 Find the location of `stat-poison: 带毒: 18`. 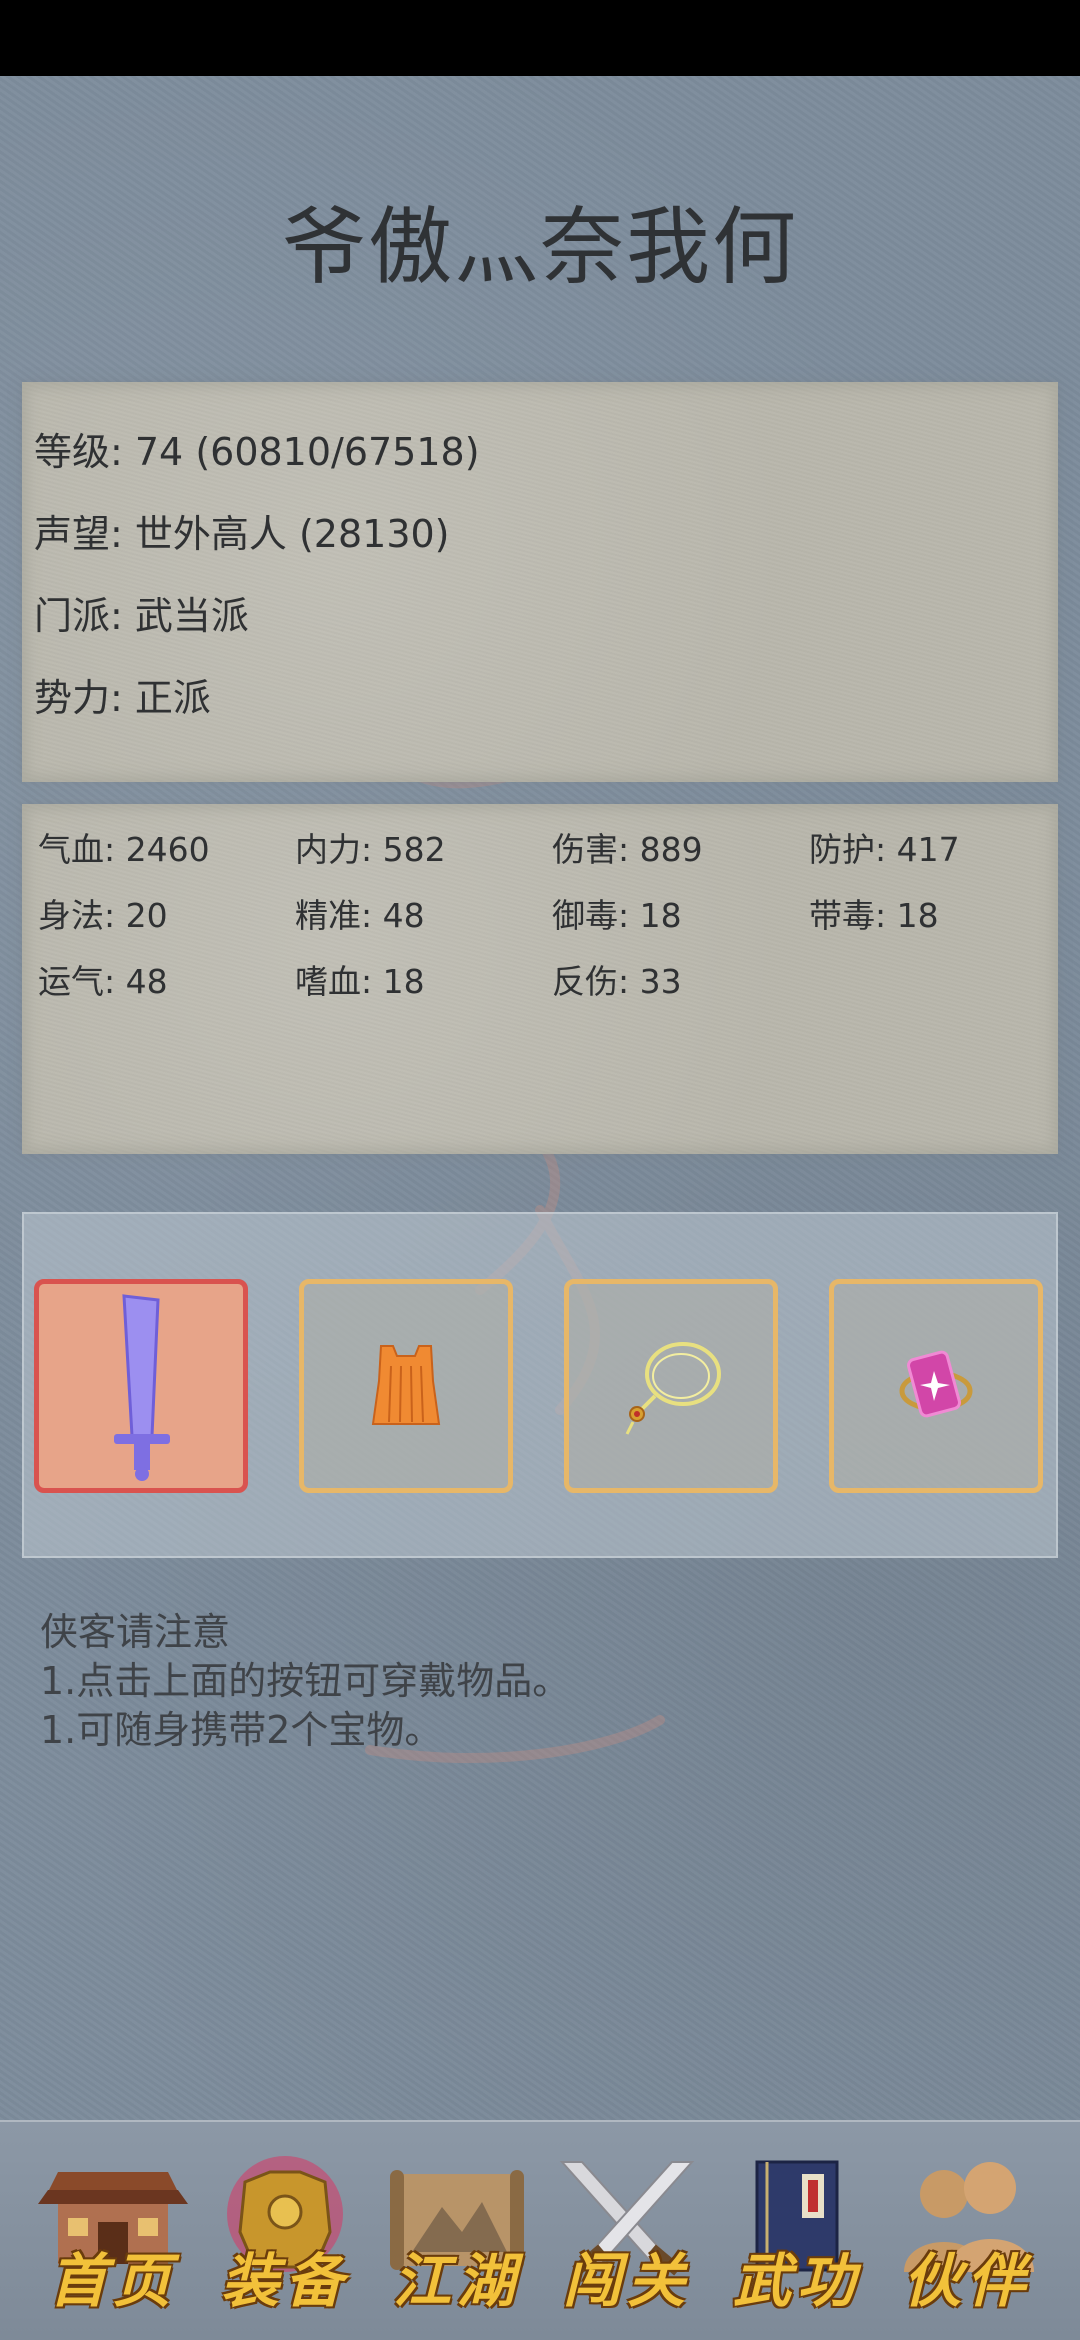

stat-poison: 带毒: 18 is located at coordinates (874, 915).